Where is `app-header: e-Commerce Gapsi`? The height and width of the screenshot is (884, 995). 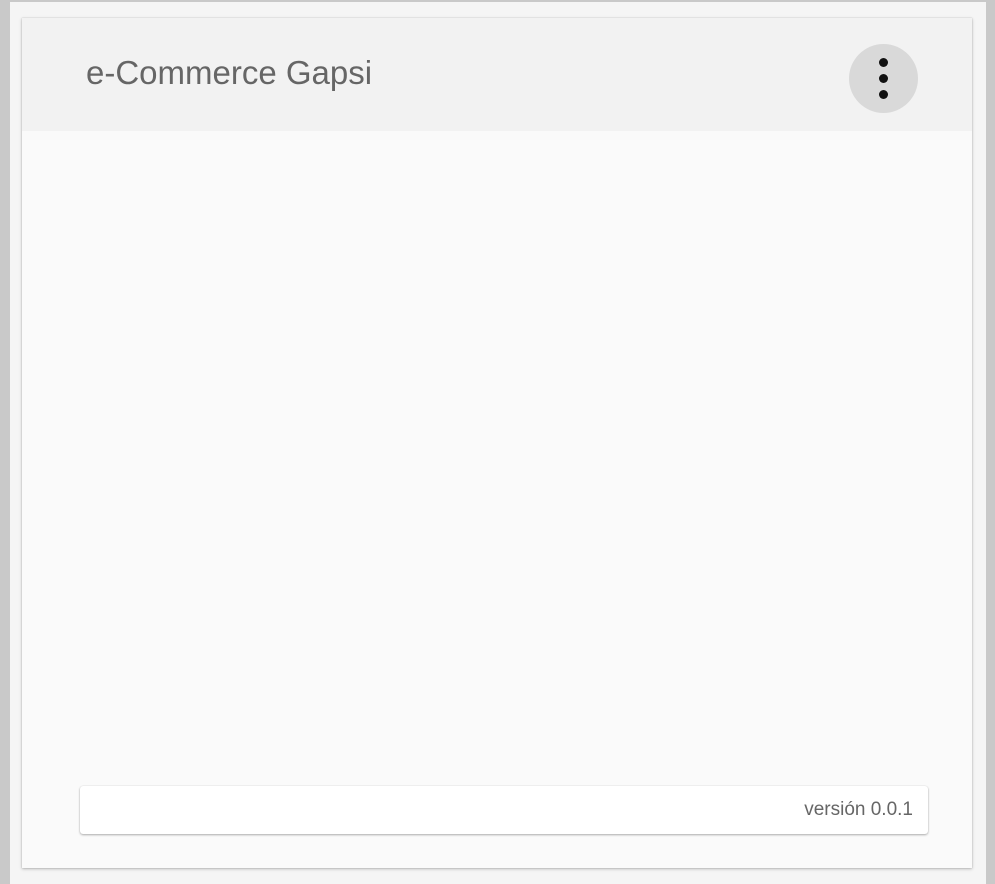 app-header: e-Commerce Gapsi is located at coordinates (497, 74).